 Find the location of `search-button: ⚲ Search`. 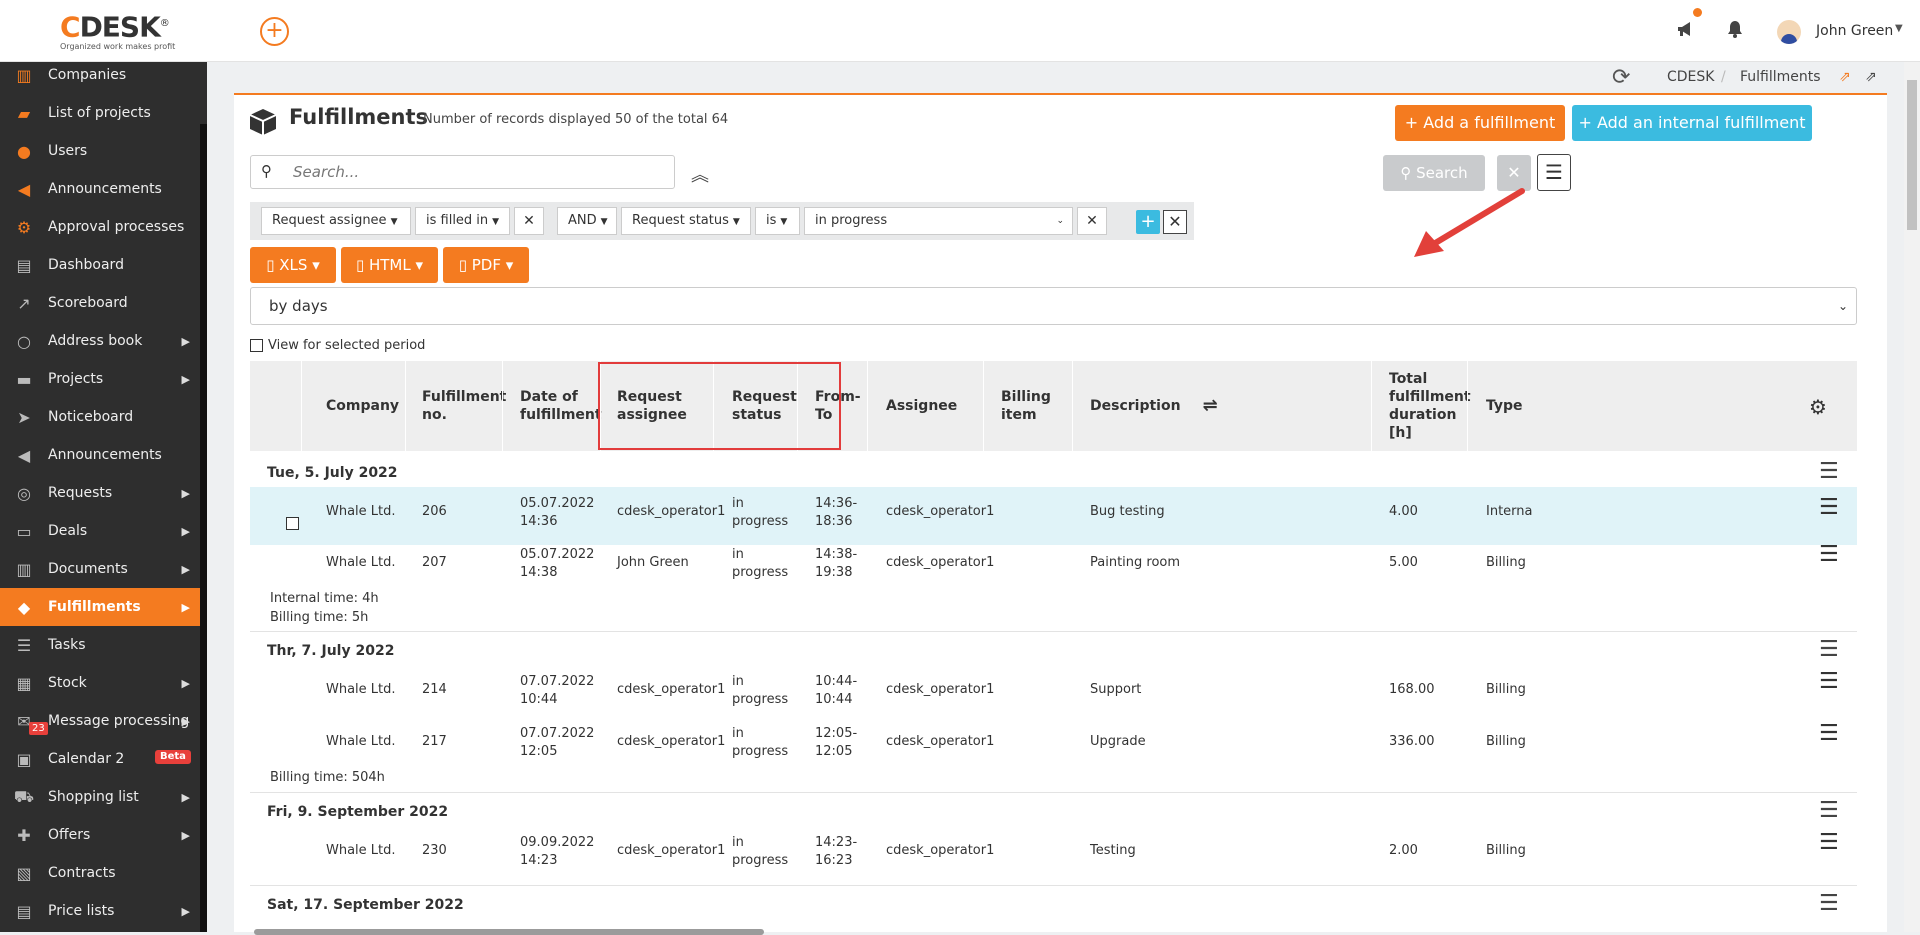

search-button: ⚲ Search is located at coordinates (1434, 173).